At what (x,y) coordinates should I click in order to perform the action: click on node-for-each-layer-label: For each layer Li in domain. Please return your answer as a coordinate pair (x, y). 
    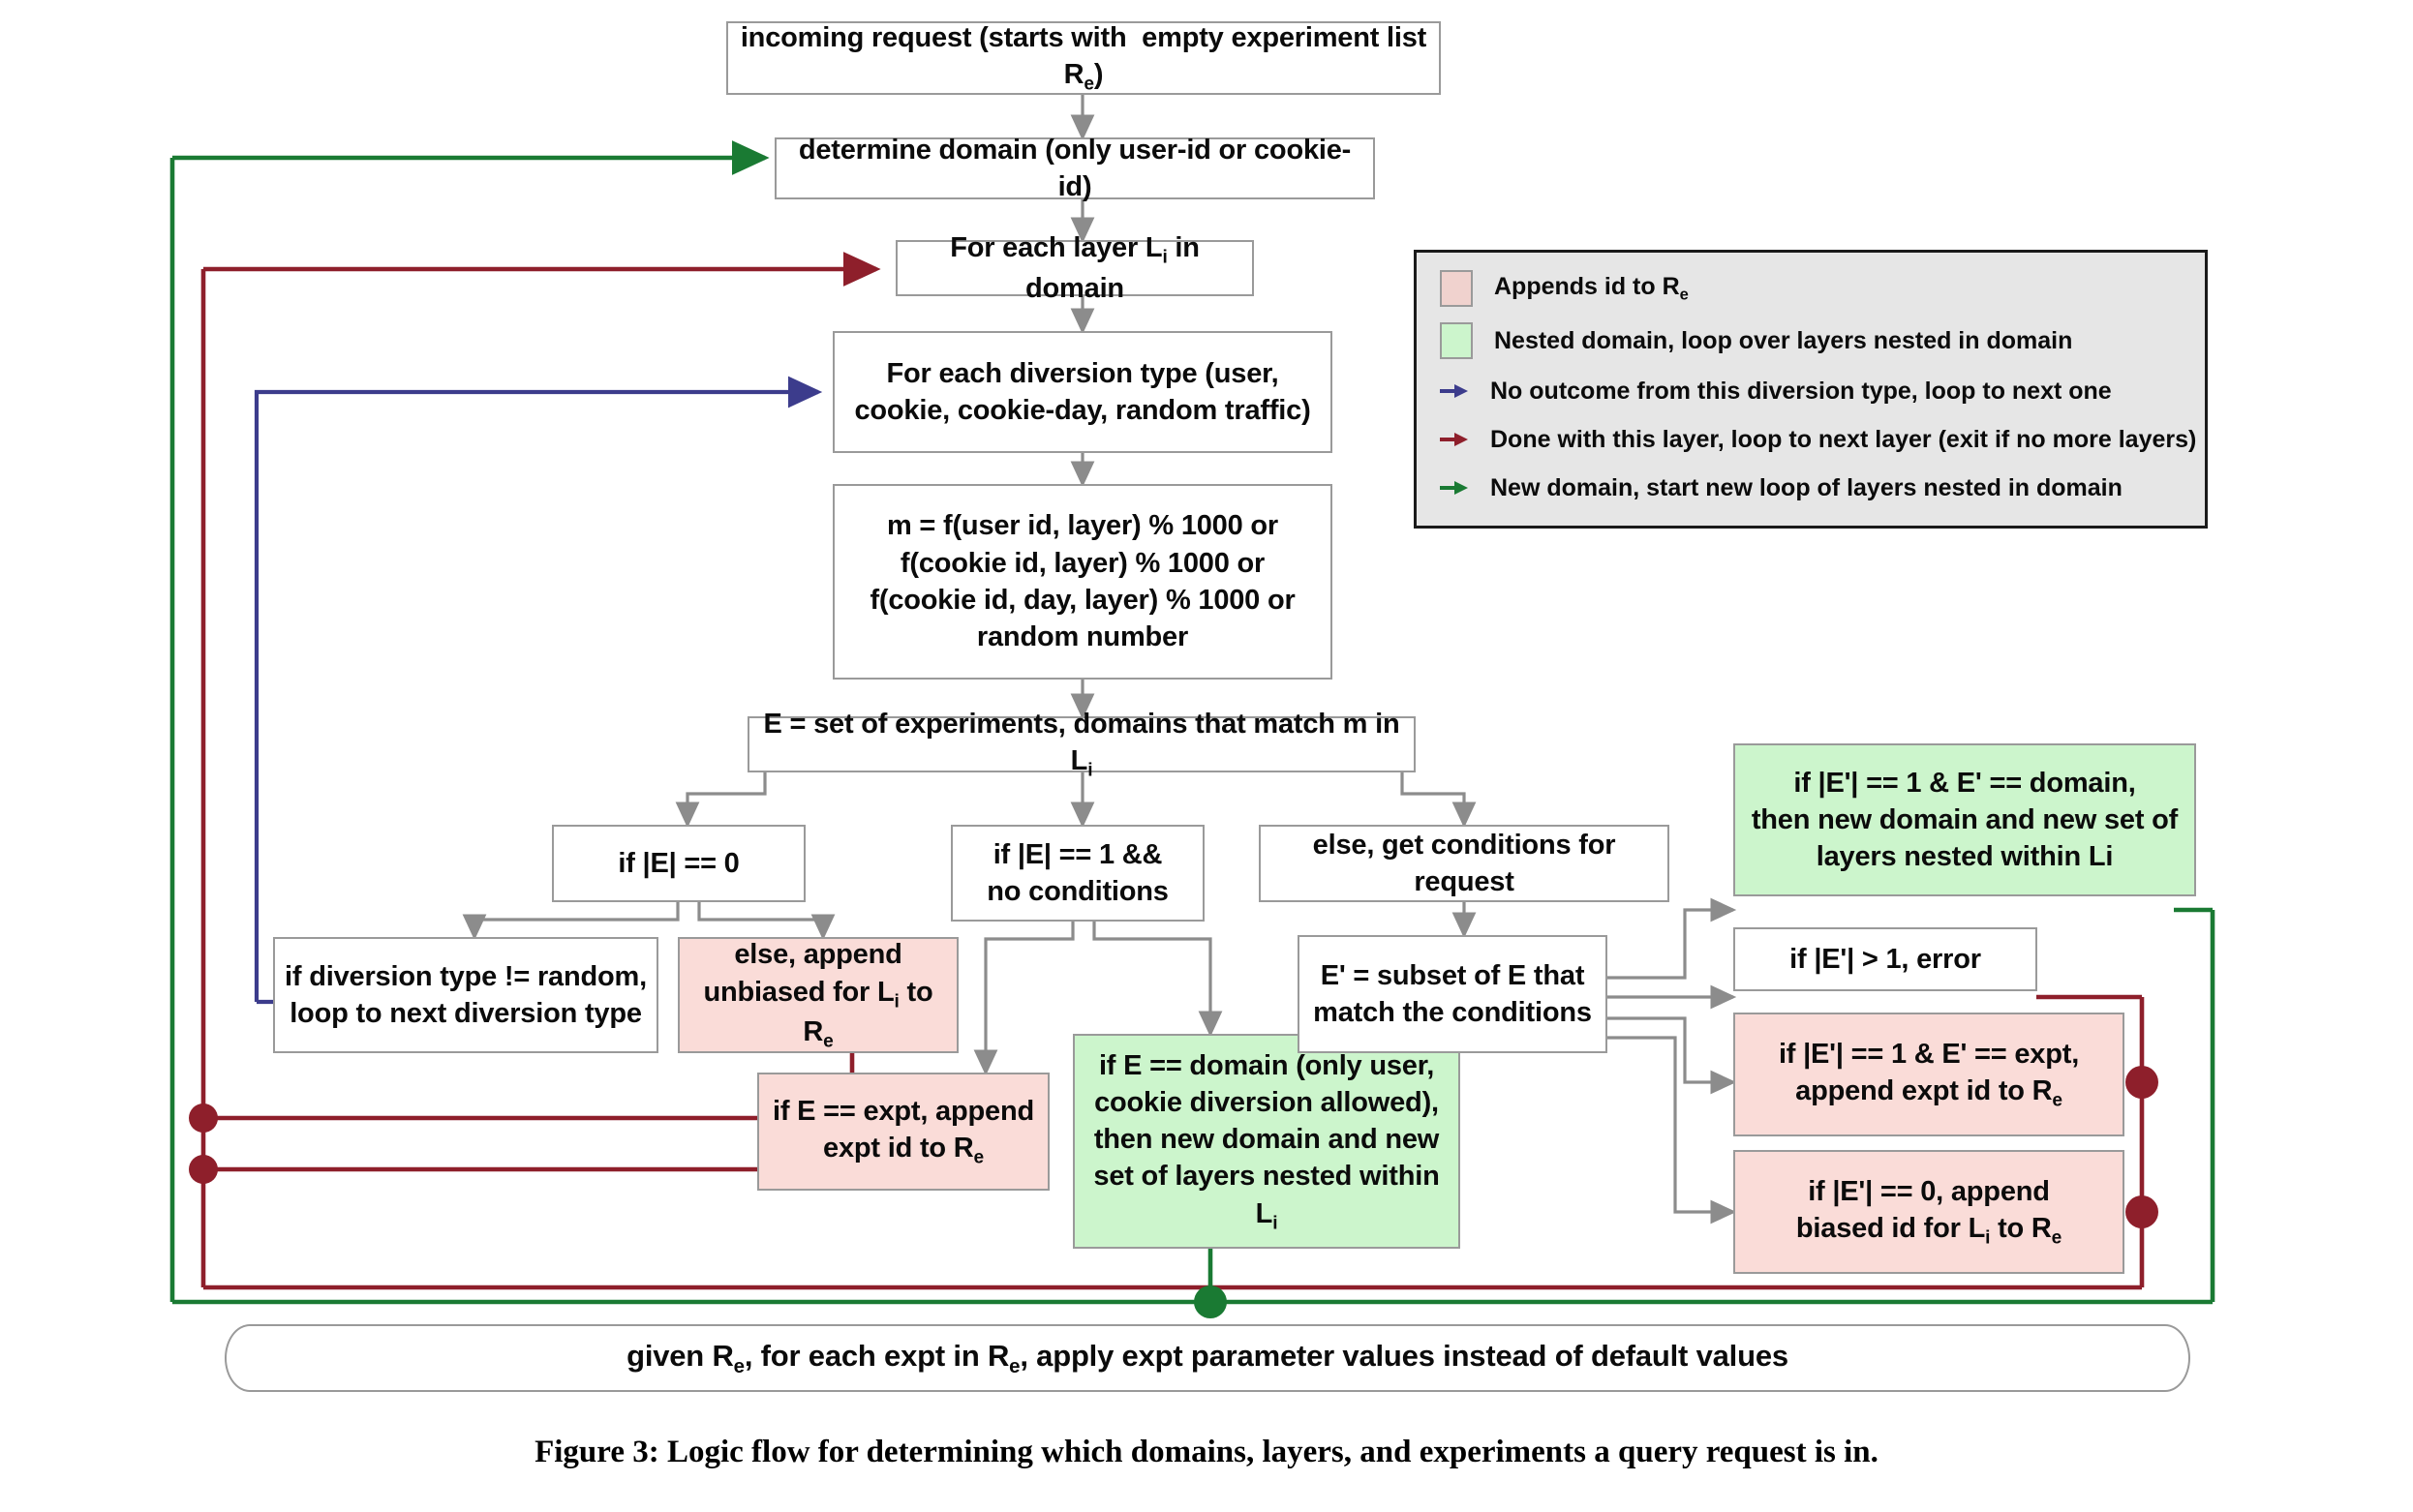
    Looking at the image, I should click on (1075, 268).